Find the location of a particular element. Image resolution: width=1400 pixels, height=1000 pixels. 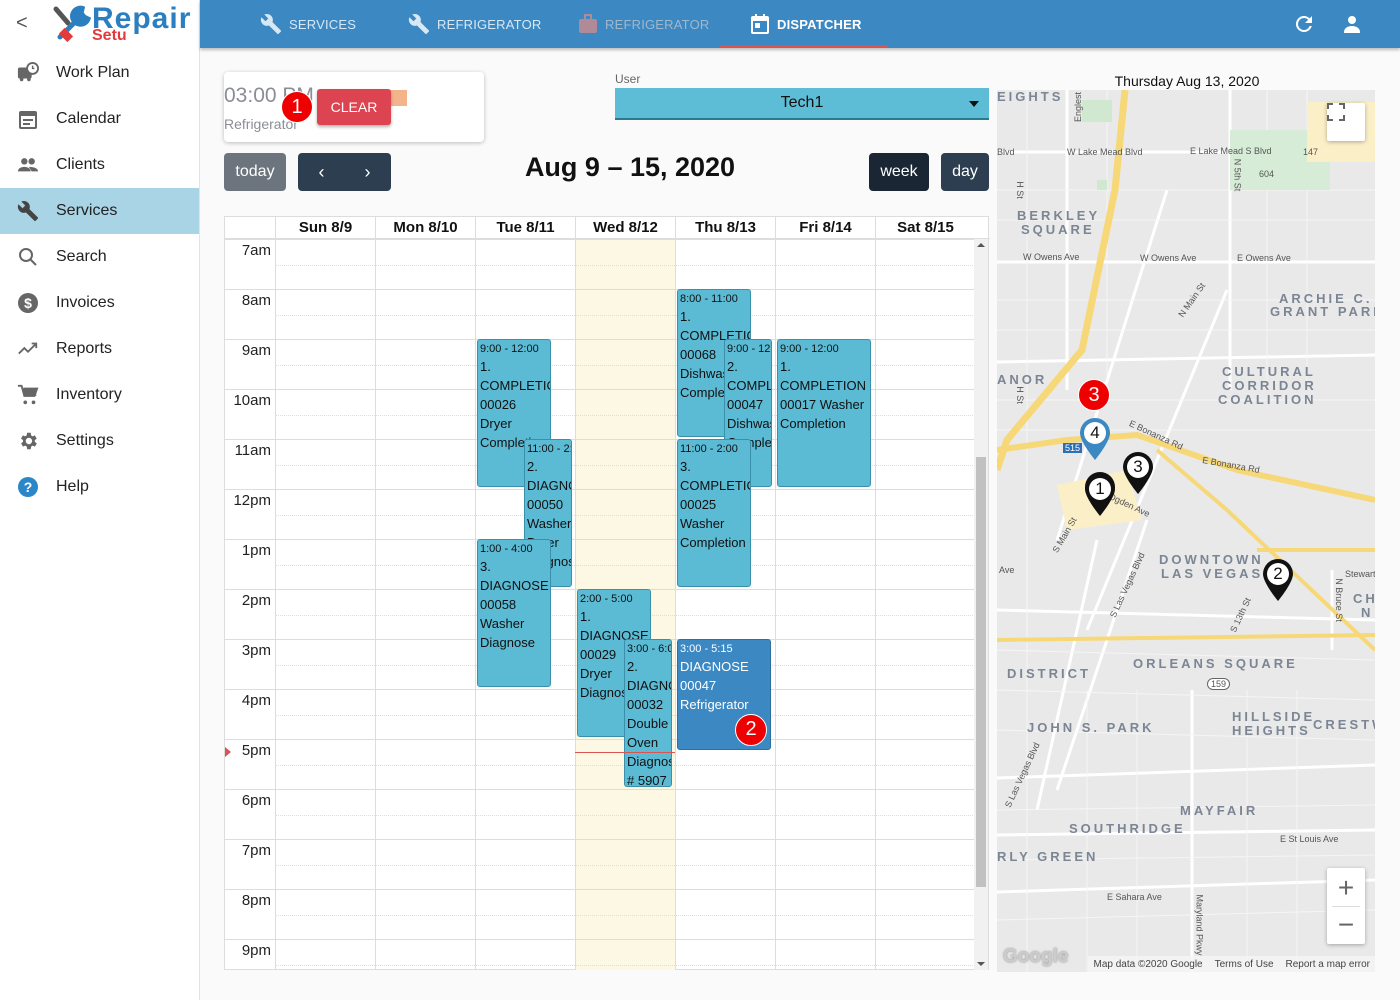

sidebar-item-clients: Clients is located at coordinates (99, 165).